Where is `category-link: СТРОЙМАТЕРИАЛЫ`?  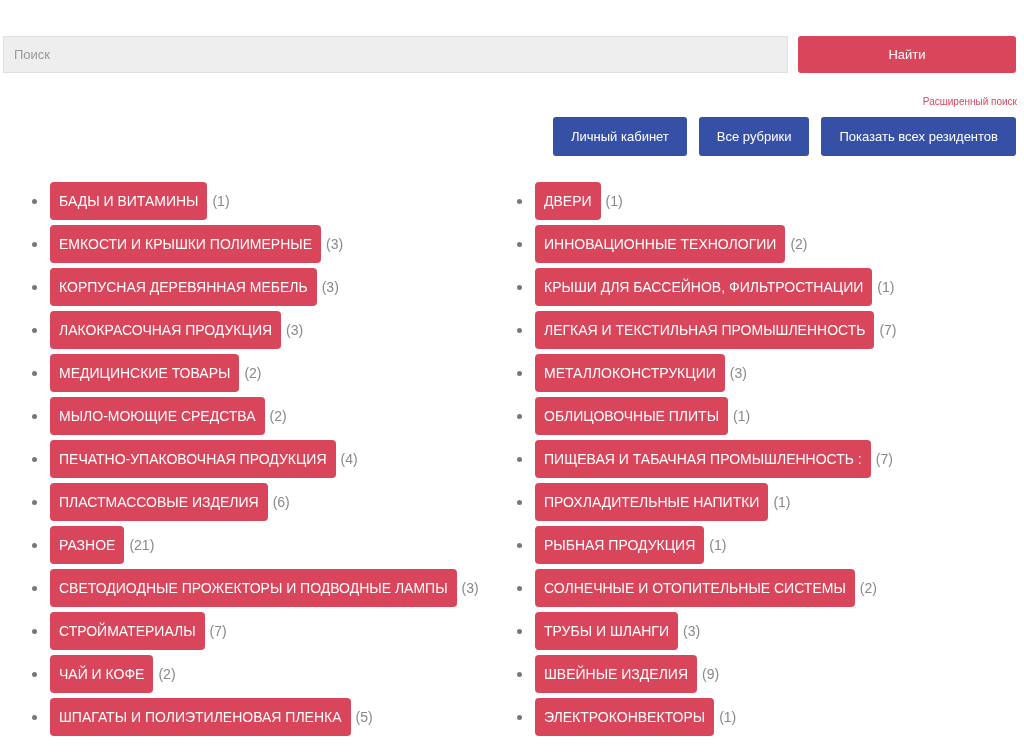
category-link: СТРОЙМАТЕРИАЛЫ is located at coordinates (127, 631).